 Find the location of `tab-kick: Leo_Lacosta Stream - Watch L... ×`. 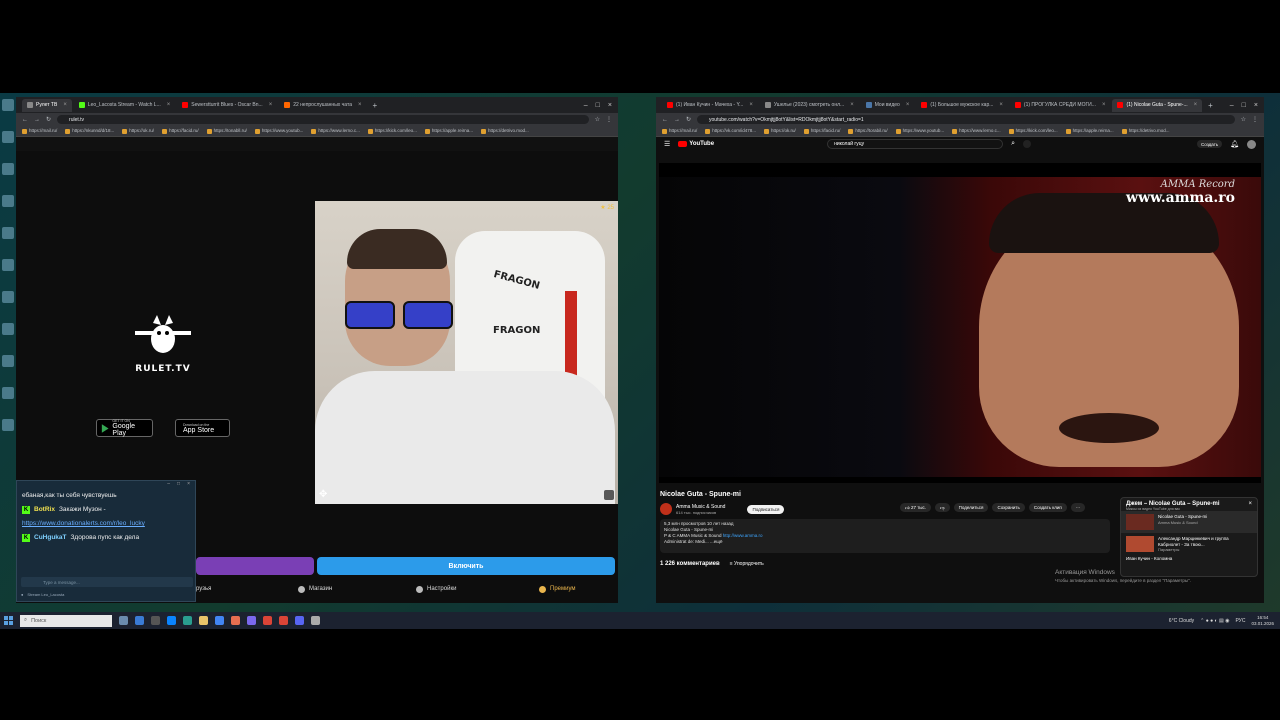

tab-kick: Leo_Lacosta Stream - Watch L... × is located at coordinates (124, 105).